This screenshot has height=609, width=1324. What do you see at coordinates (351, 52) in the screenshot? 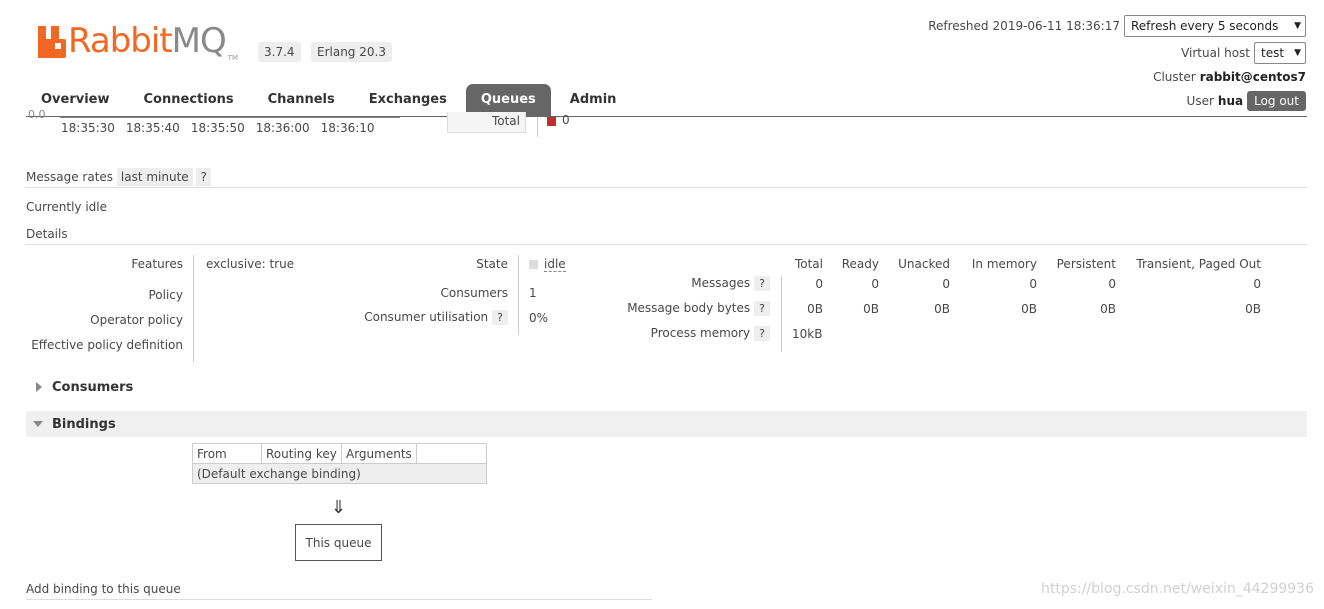
I see `erlang-version-badge: Erlang 20.3` at bounding box center [351, 52].